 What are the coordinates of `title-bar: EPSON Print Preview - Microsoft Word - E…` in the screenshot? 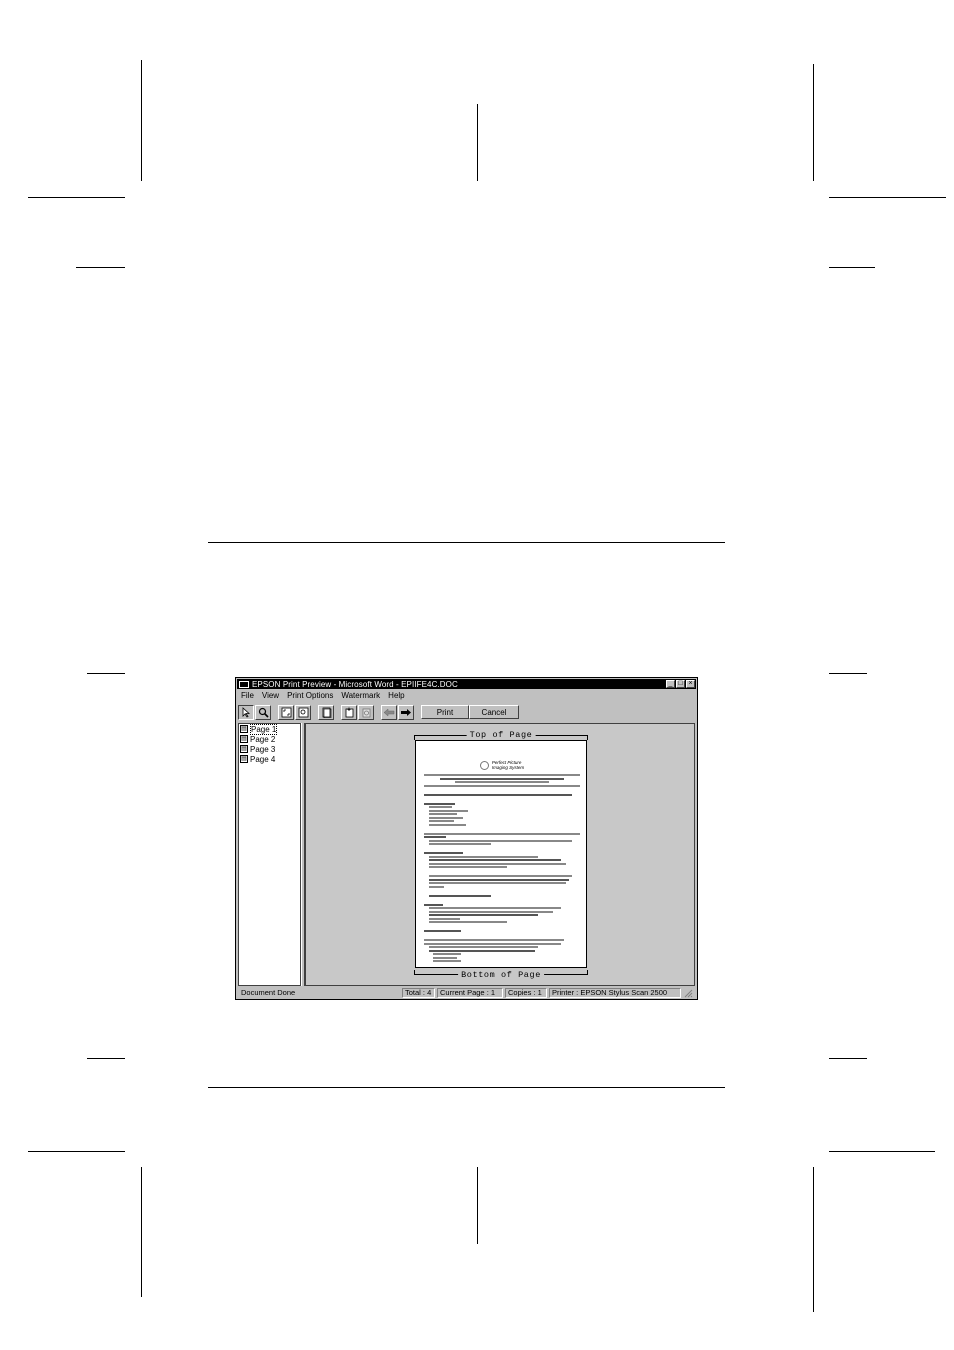 It's located at (466, 684).